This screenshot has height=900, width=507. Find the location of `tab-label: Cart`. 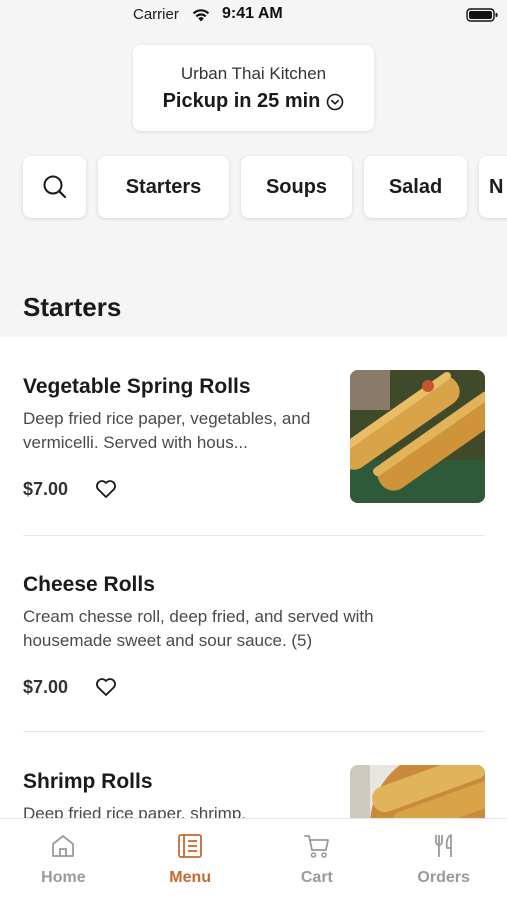

tab-label: Cart is located at coordinates (316, 877).